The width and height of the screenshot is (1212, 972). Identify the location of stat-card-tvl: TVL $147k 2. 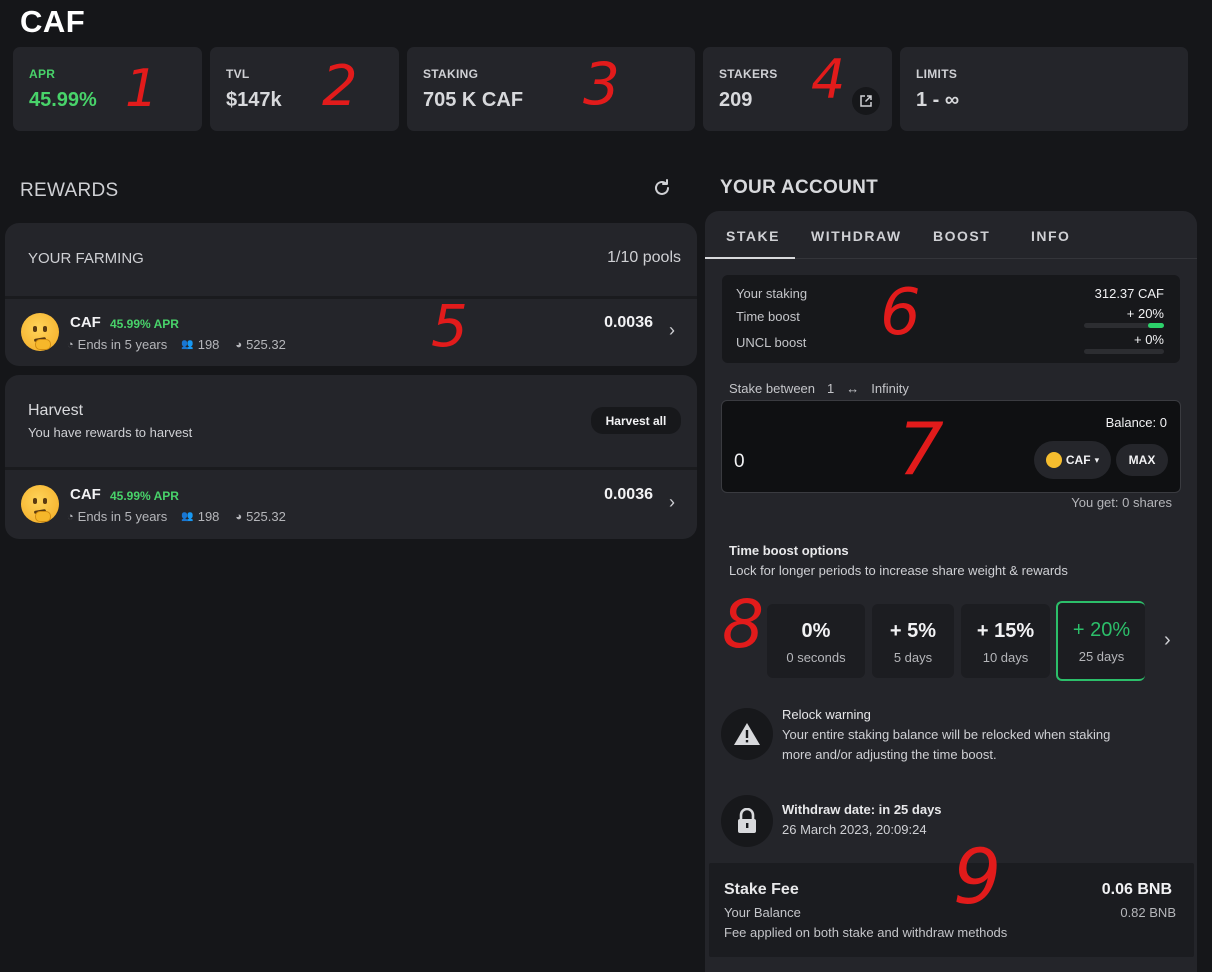
(304, 89).